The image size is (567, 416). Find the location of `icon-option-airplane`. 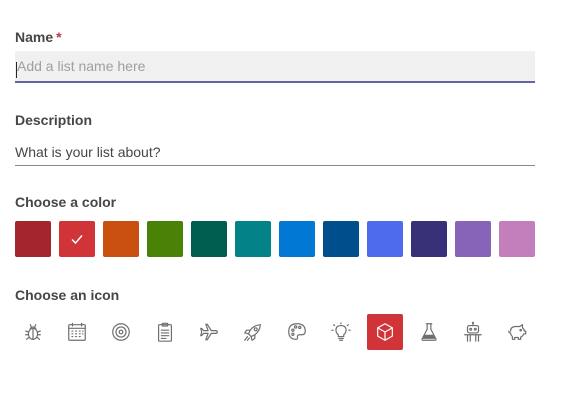

icon-option-airplane is located at coordinates (209, 332).